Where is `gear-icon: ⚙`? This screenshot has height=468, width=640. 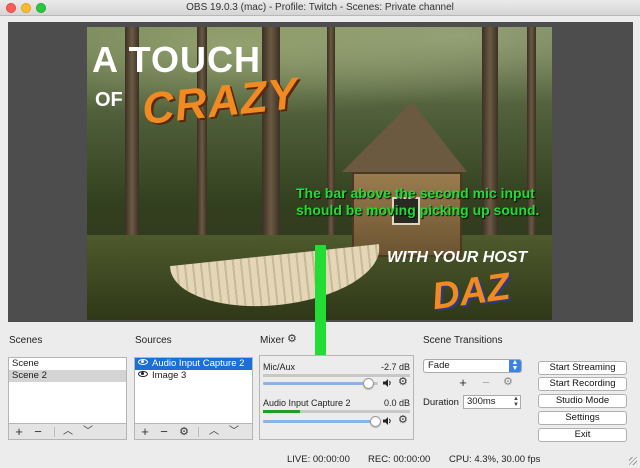 gear-icon: ⚙ is located at coordinates (184, 432).